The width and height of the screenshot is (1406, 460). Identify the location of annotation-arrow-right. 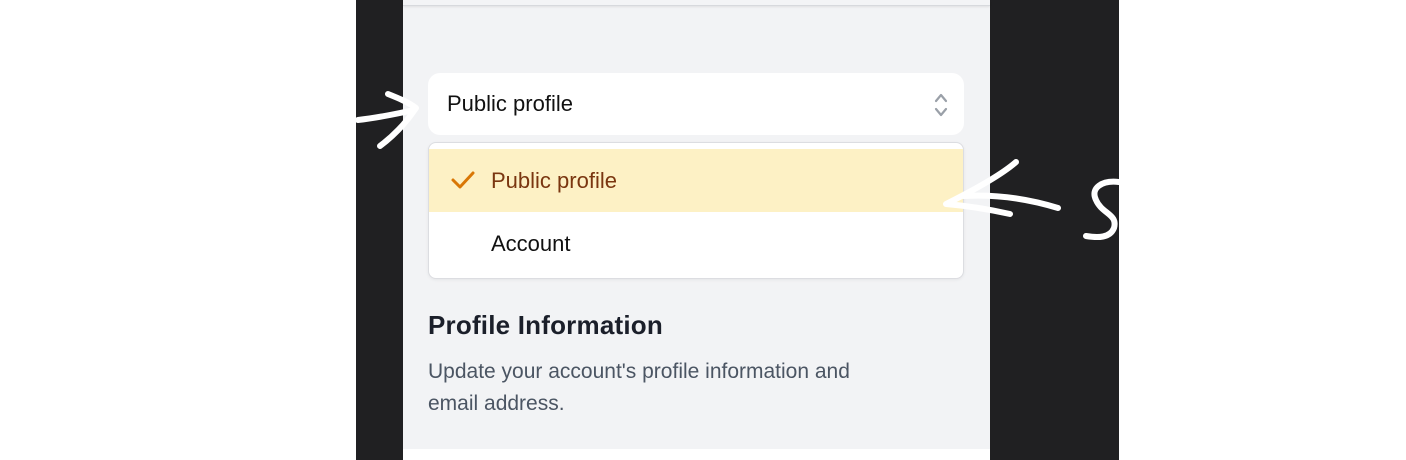
(1031, 199).